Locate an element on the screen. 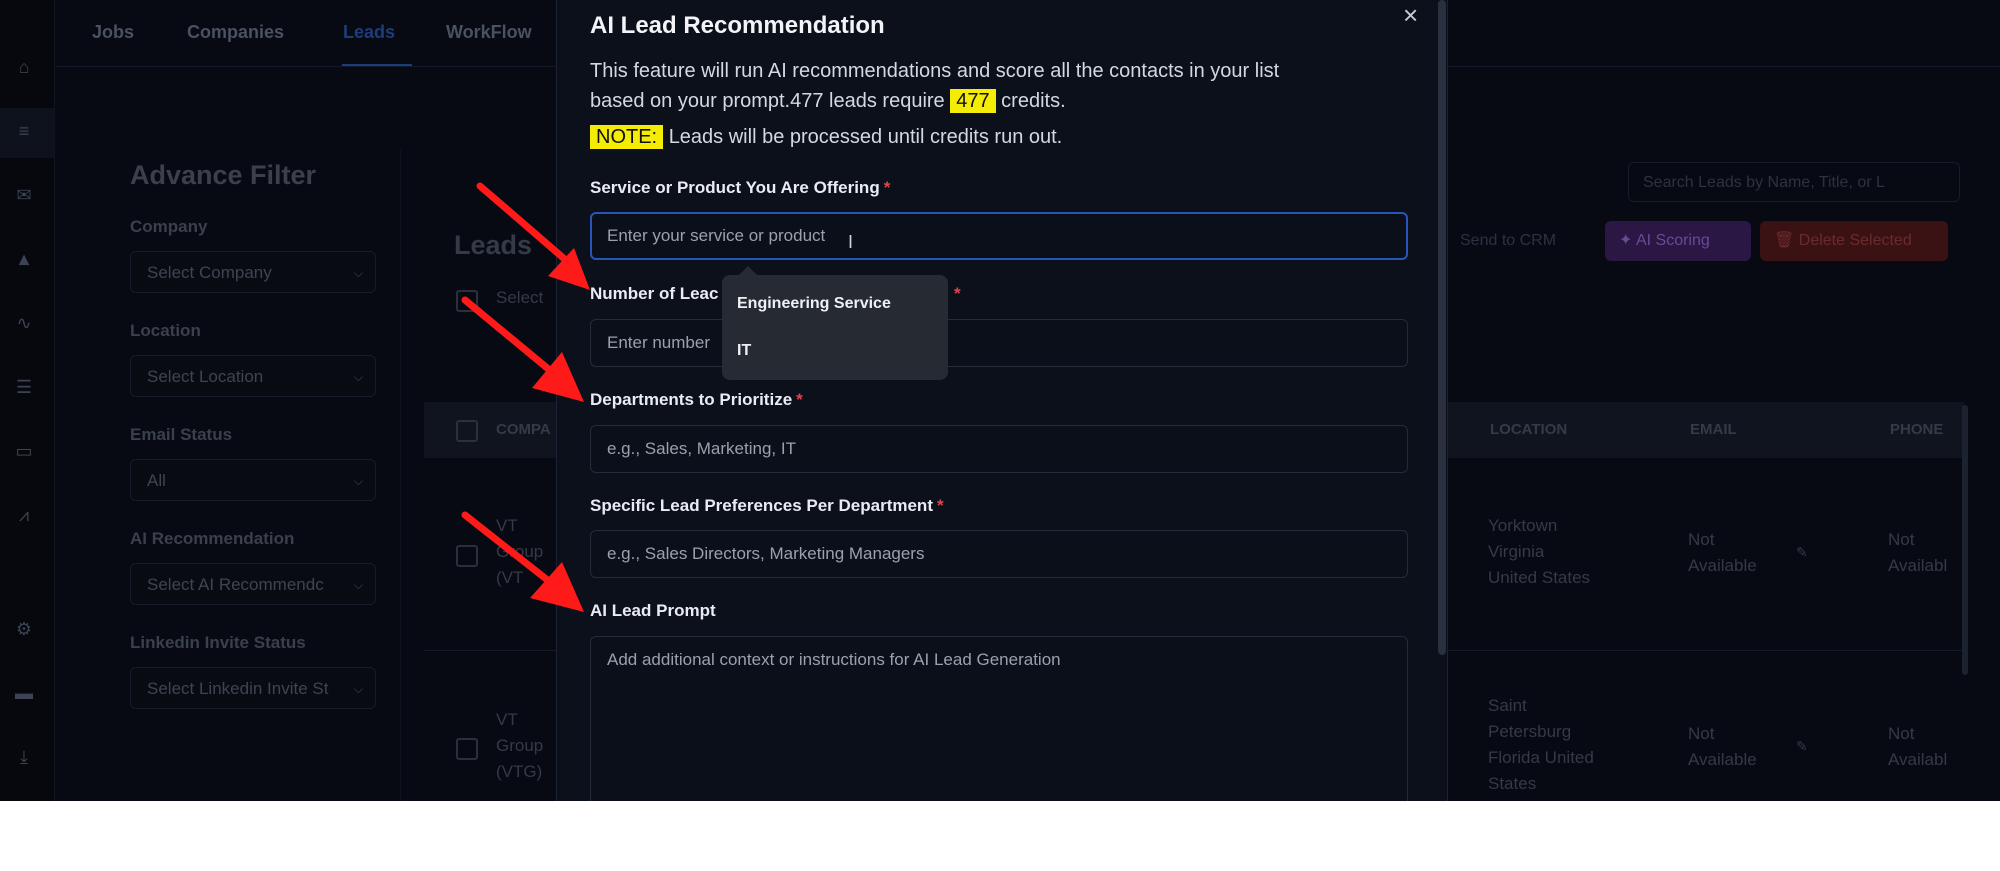  suggestion-it: IT is located at coordinates (744, 351).